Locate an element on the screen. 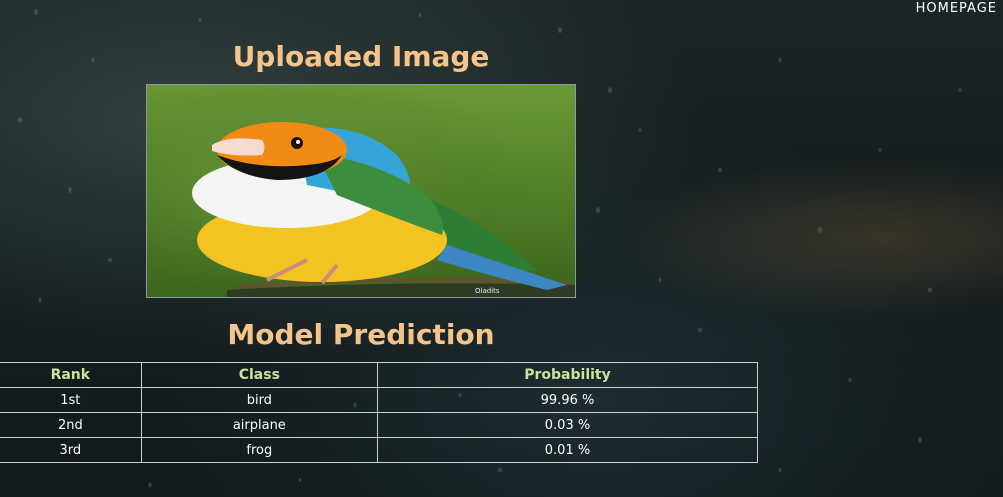 The image size is (1003, 497). column-header-rank: Rank is located at coordinates (71, 375).